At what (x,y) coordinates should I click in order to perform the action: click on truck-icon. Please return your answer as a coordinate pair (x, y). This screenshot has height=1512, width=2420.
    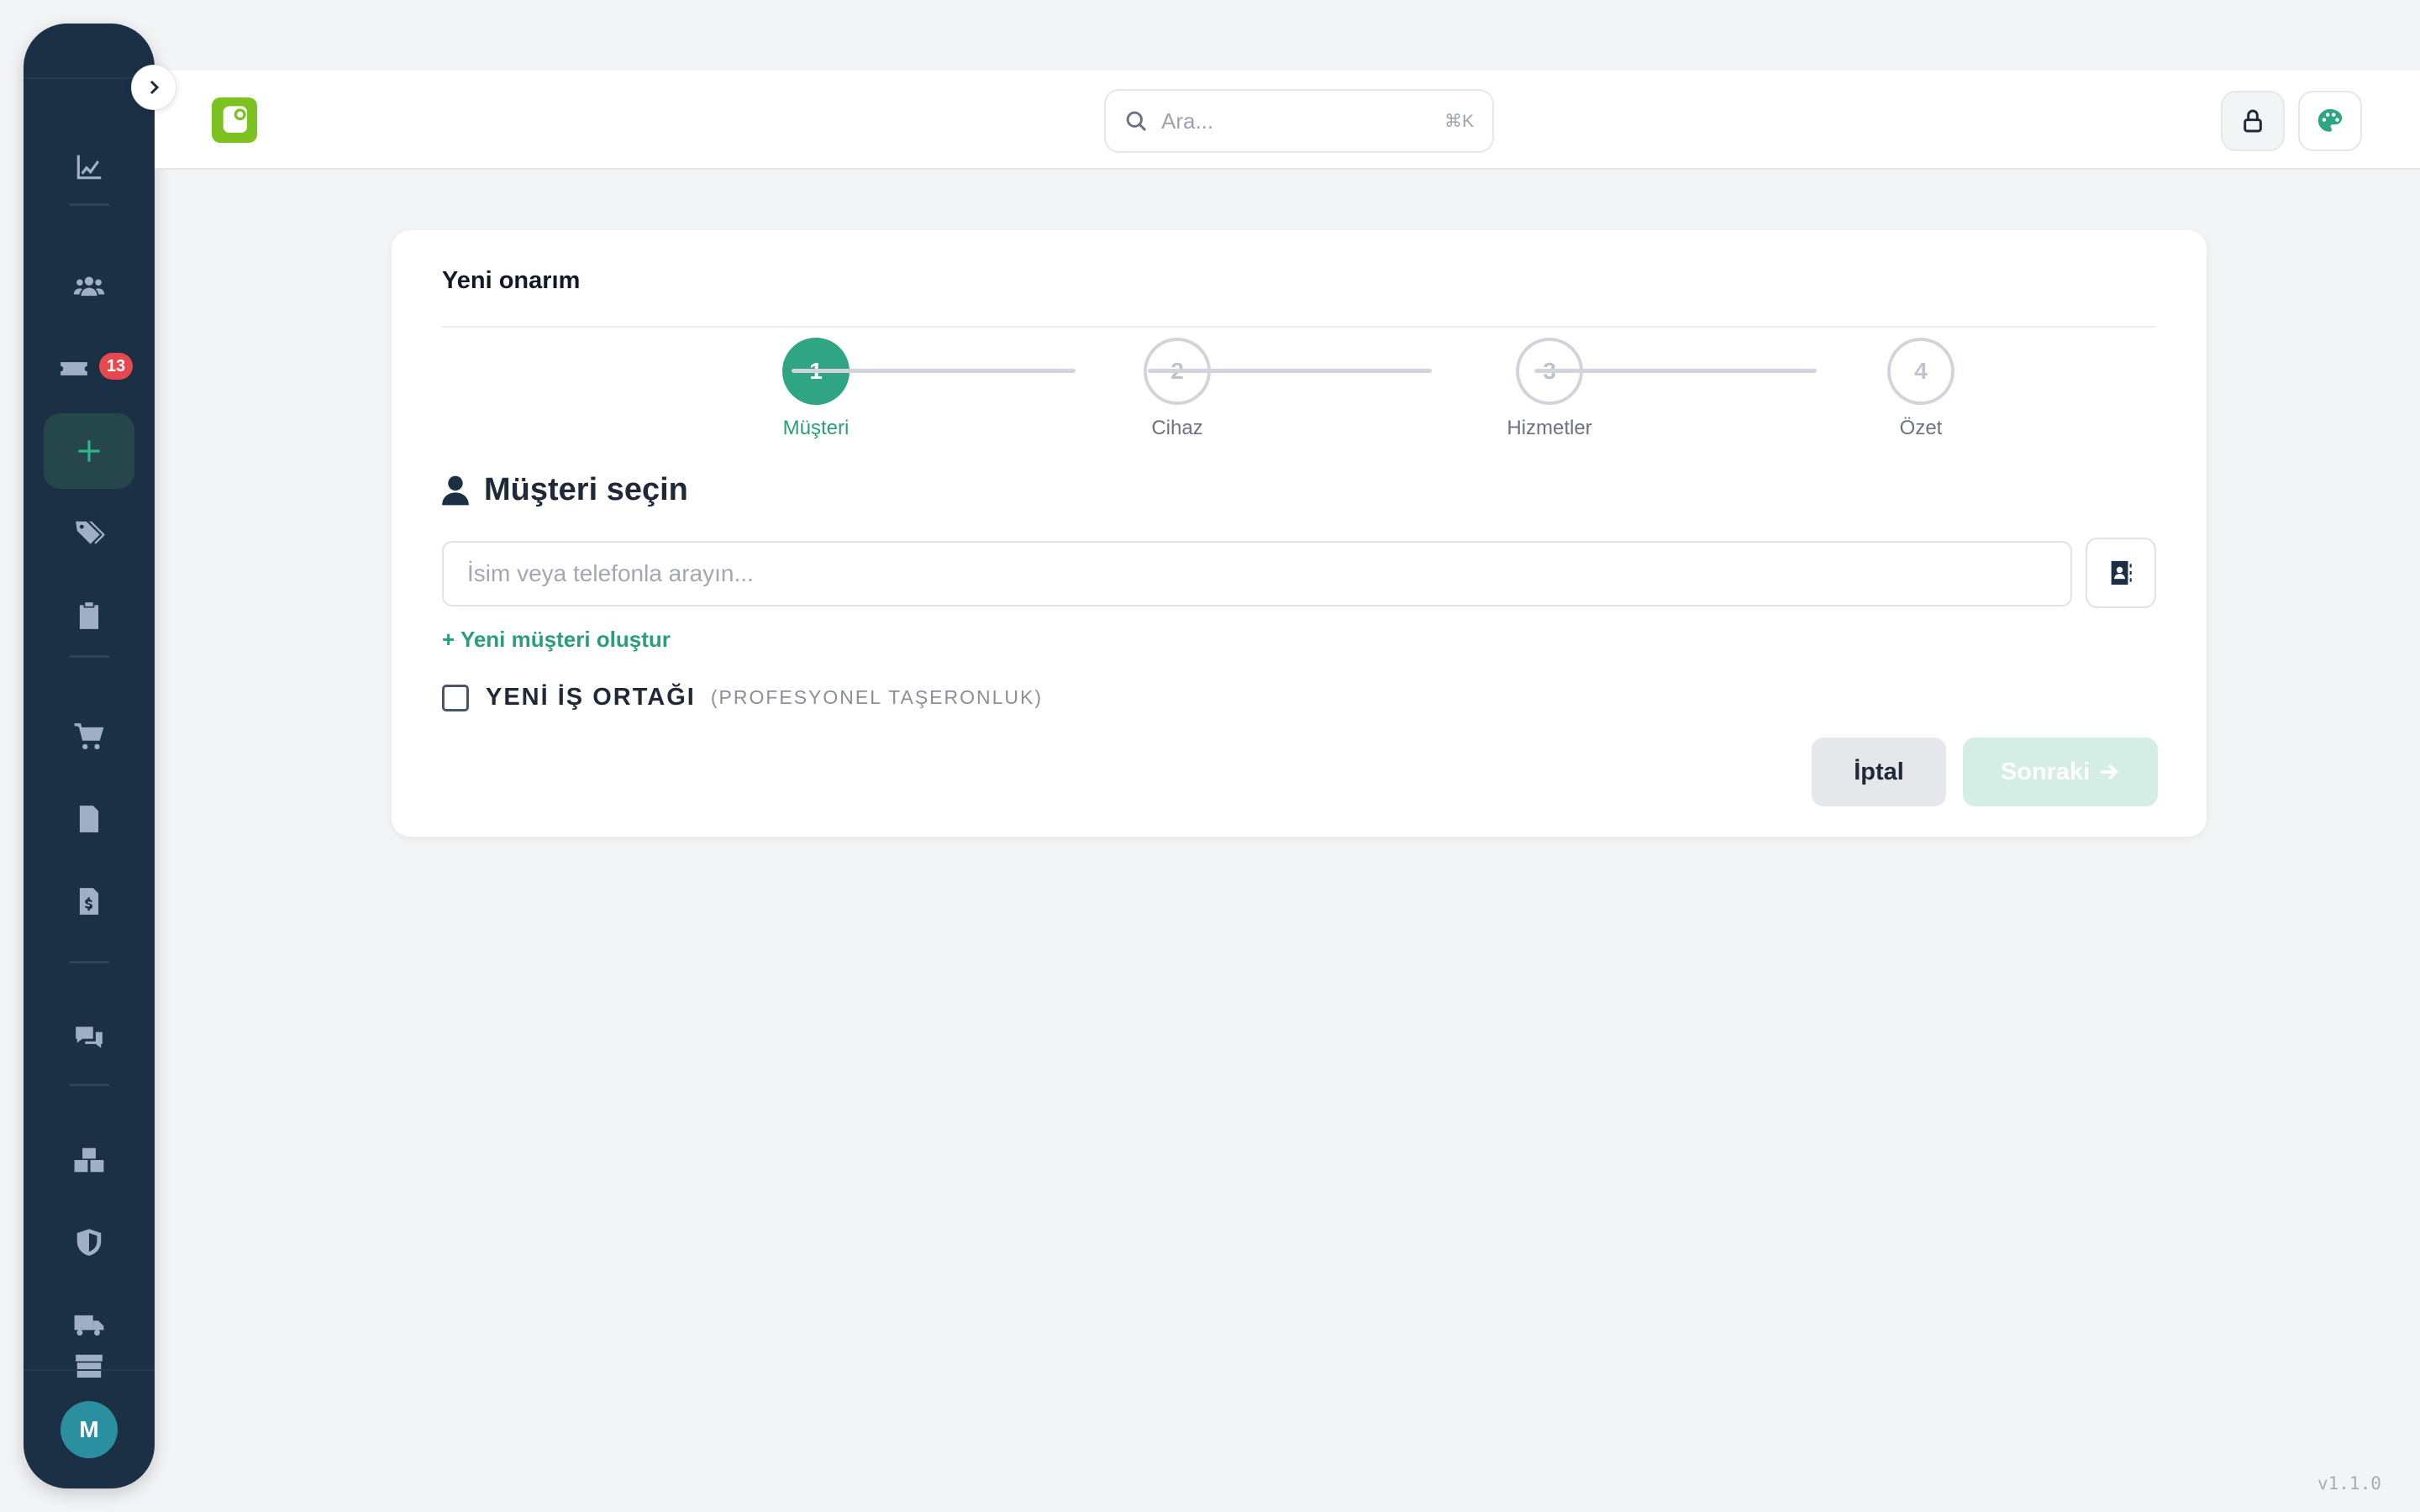
    Looking at the image, I should click on (89, 1325).